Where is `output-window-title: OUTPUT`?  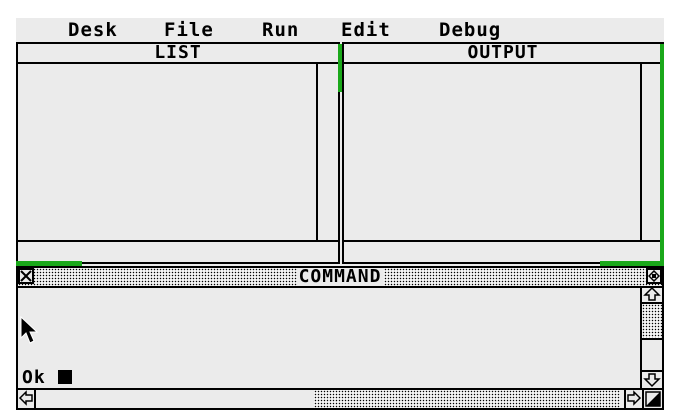 output-window-title: OUTPUT is located at coordinates (503, 52).